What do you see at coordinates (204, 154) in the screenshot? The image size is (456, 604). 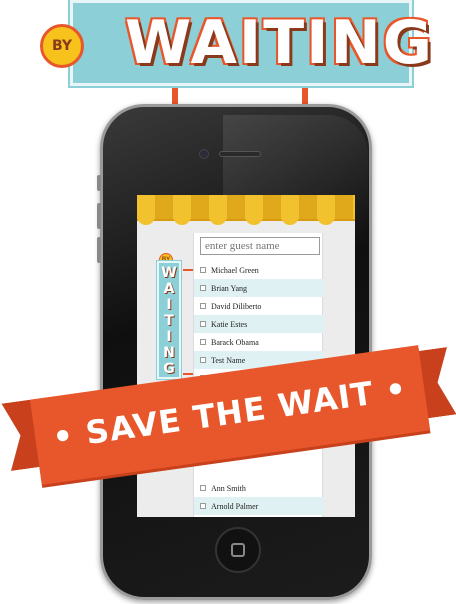 I see `front-camera` at bounding box center [204, 154].